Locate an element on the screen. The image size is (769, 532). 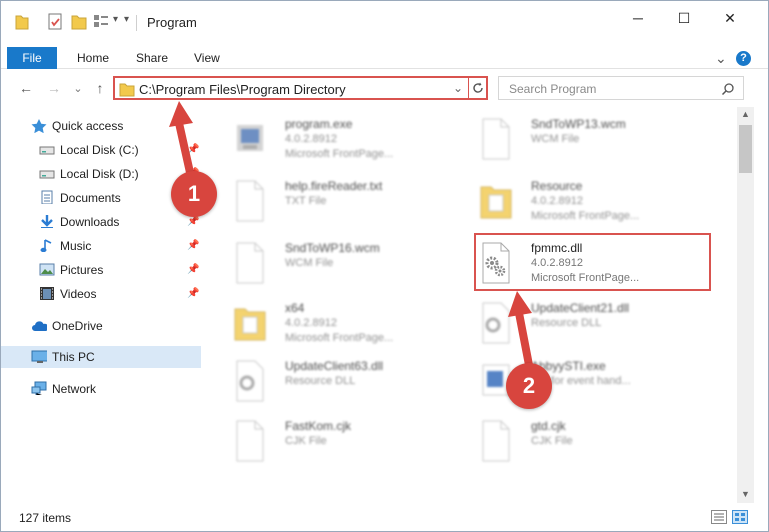
step-2-callout: 2 is located at coordinates (529, 386).